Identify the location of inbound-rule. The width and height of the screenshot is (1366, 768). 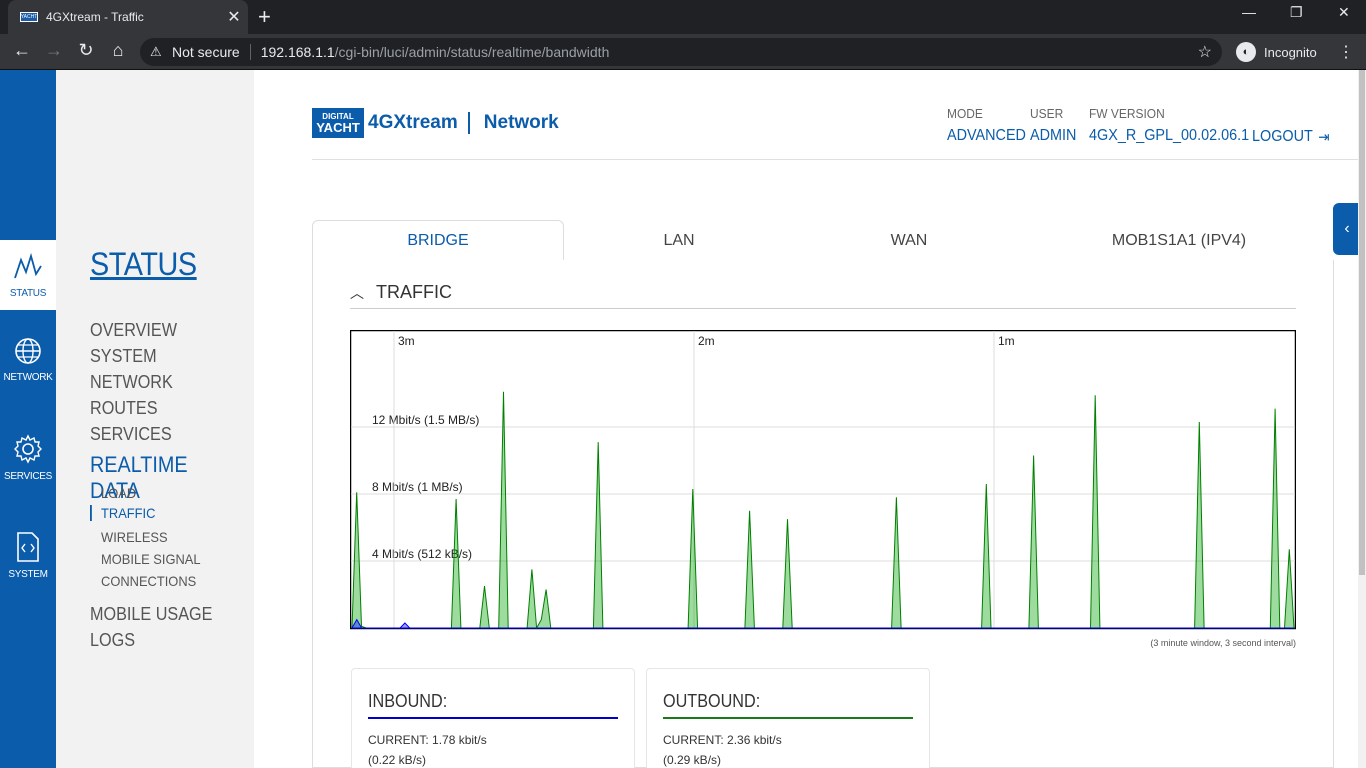
(493, 718).